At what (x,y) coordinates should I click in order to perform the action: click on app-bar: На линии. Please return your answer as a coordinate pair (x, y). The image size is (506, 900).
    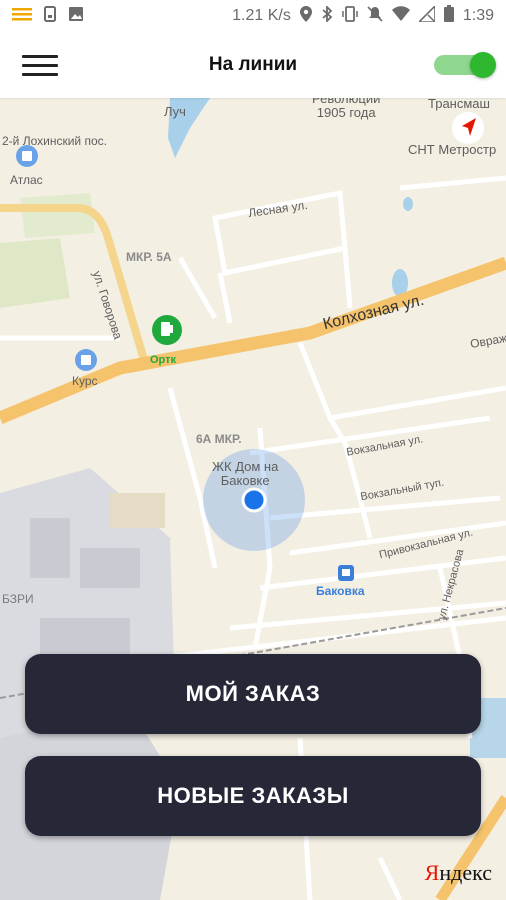
    Looking at the image, I should click on (253, 65).